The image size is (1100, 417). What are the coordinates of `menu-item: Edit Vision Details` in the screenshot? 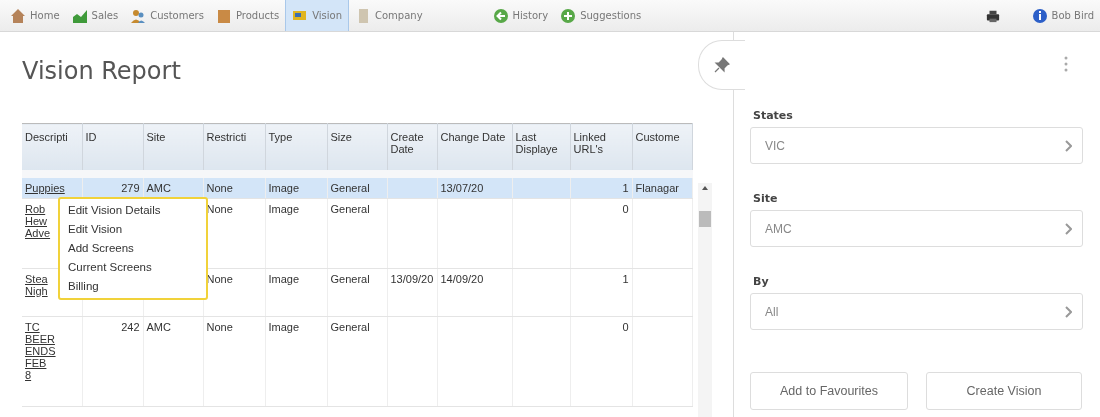 It's located at (133, 209).